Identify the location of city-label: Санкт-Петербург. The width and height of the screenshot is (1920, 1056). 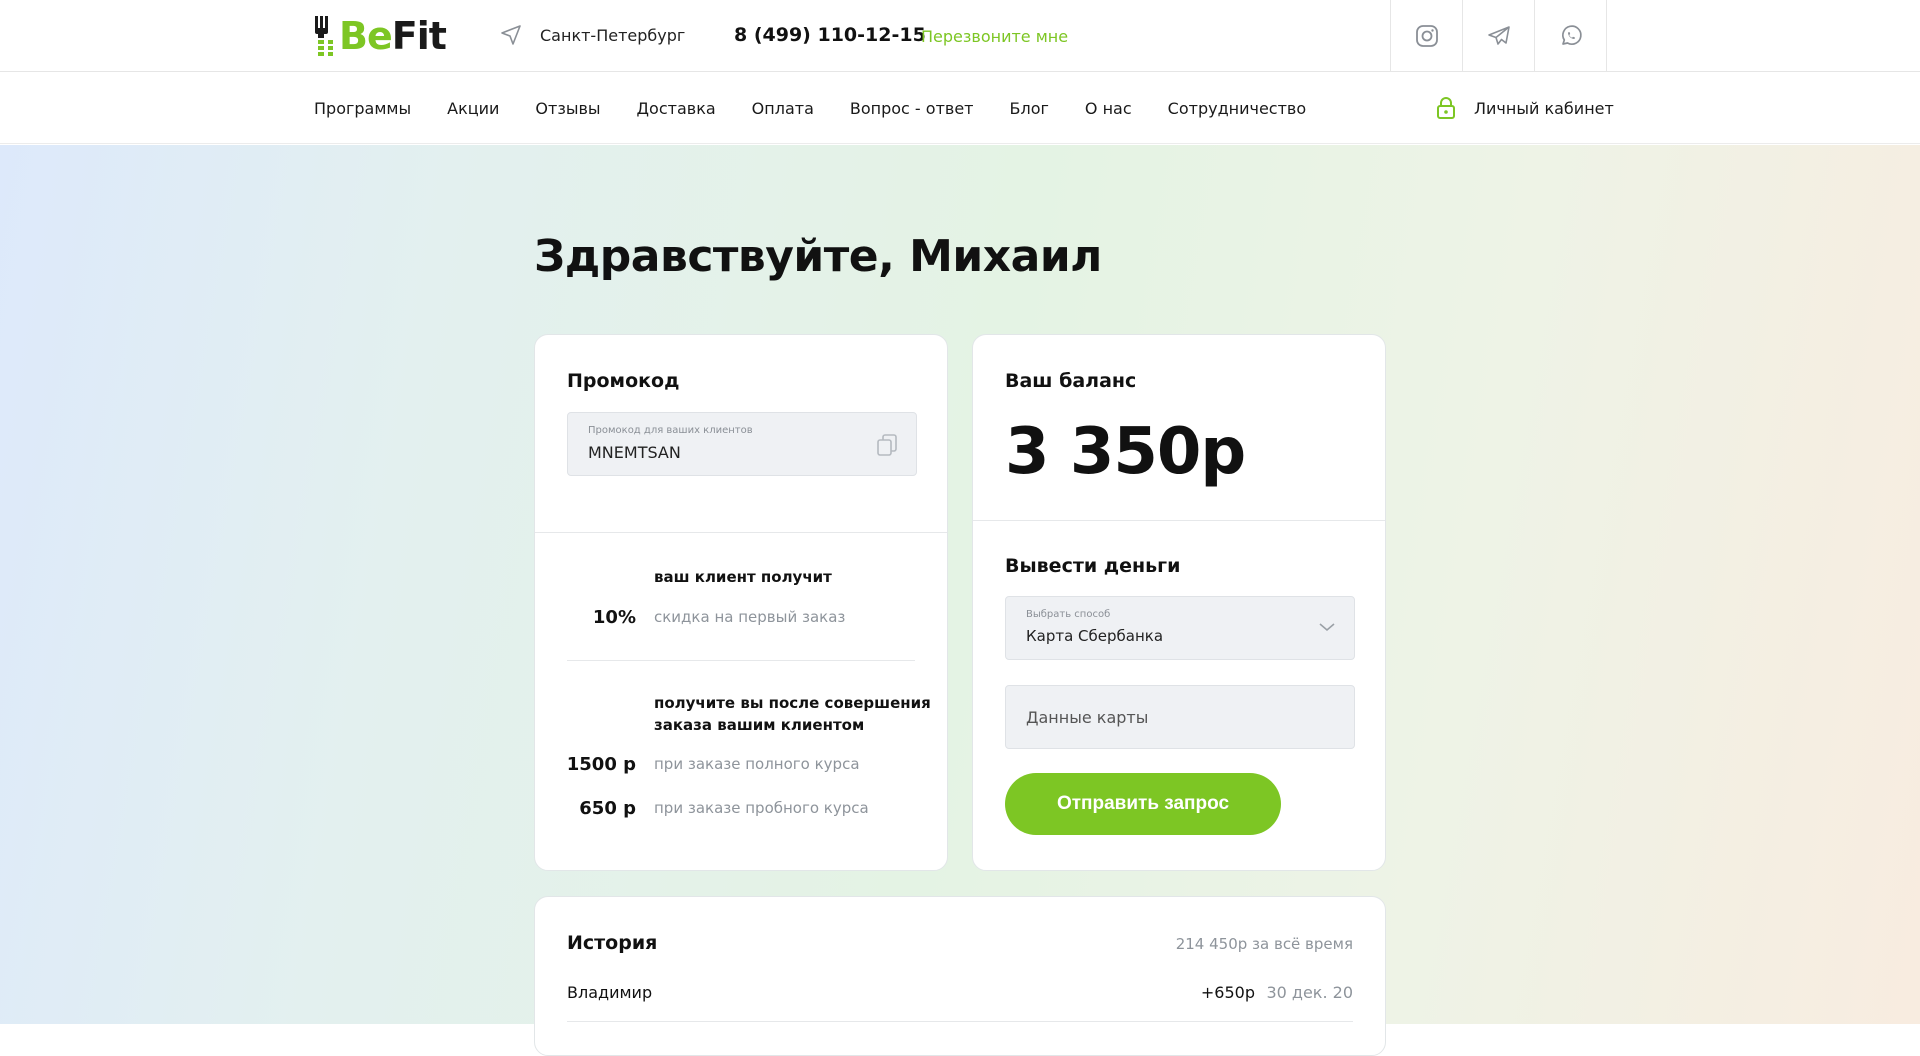
(613, 35).